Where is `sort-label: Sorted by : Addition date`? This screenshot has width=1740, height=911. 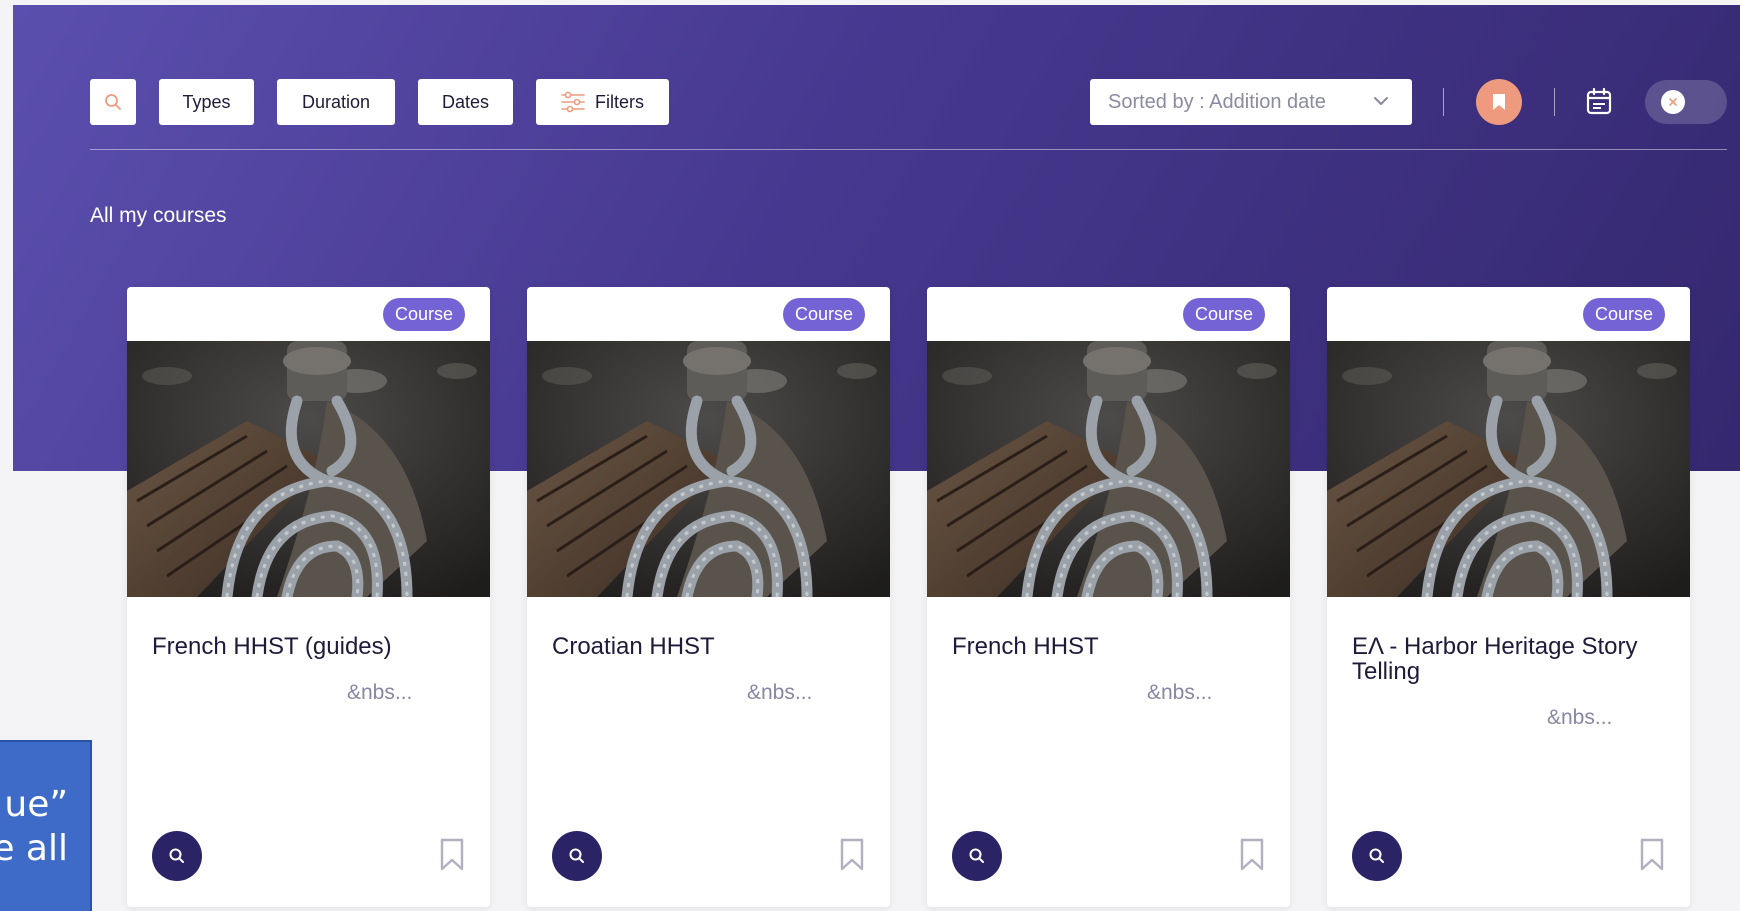 sort-label: Sorted by : Addition date is located at coordinates (1217, 101).